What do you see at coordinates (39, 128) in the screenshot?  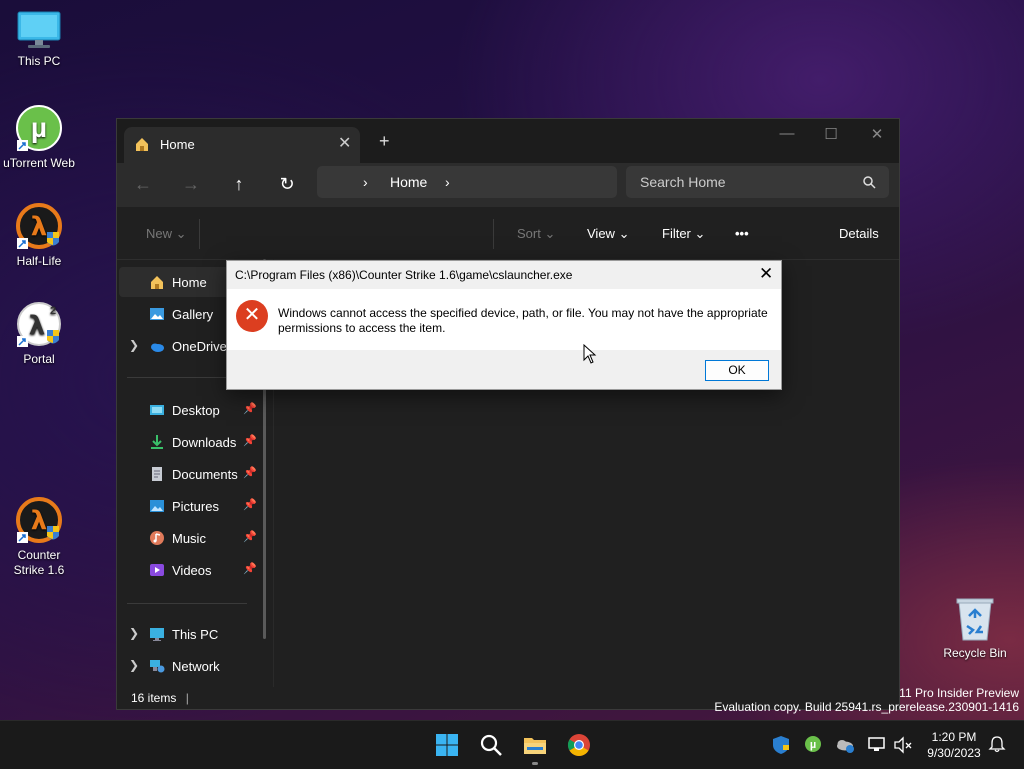 I see `utorrent-icon: µ` at bounding box center [39, 128].